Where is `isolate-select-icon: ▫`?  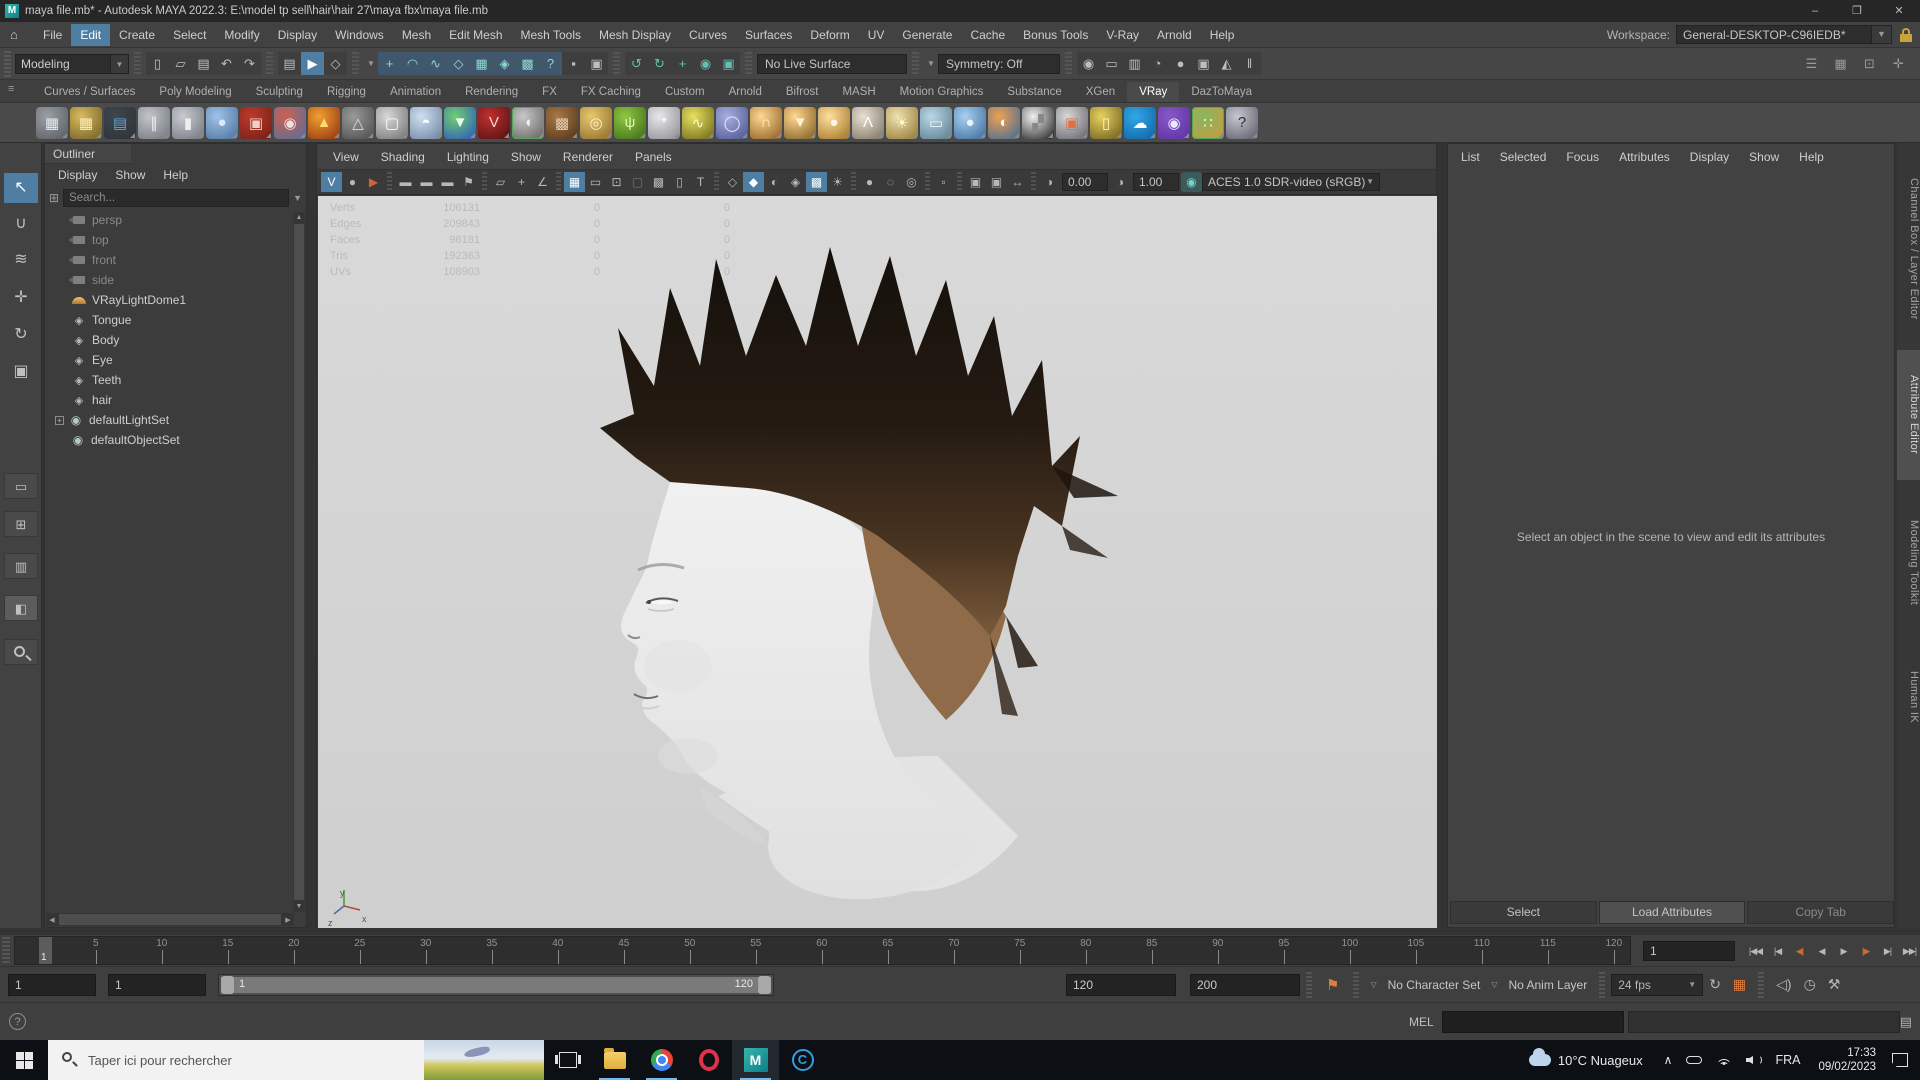
isolate-select-icon: ▫ is located at coordinates (943, 182).